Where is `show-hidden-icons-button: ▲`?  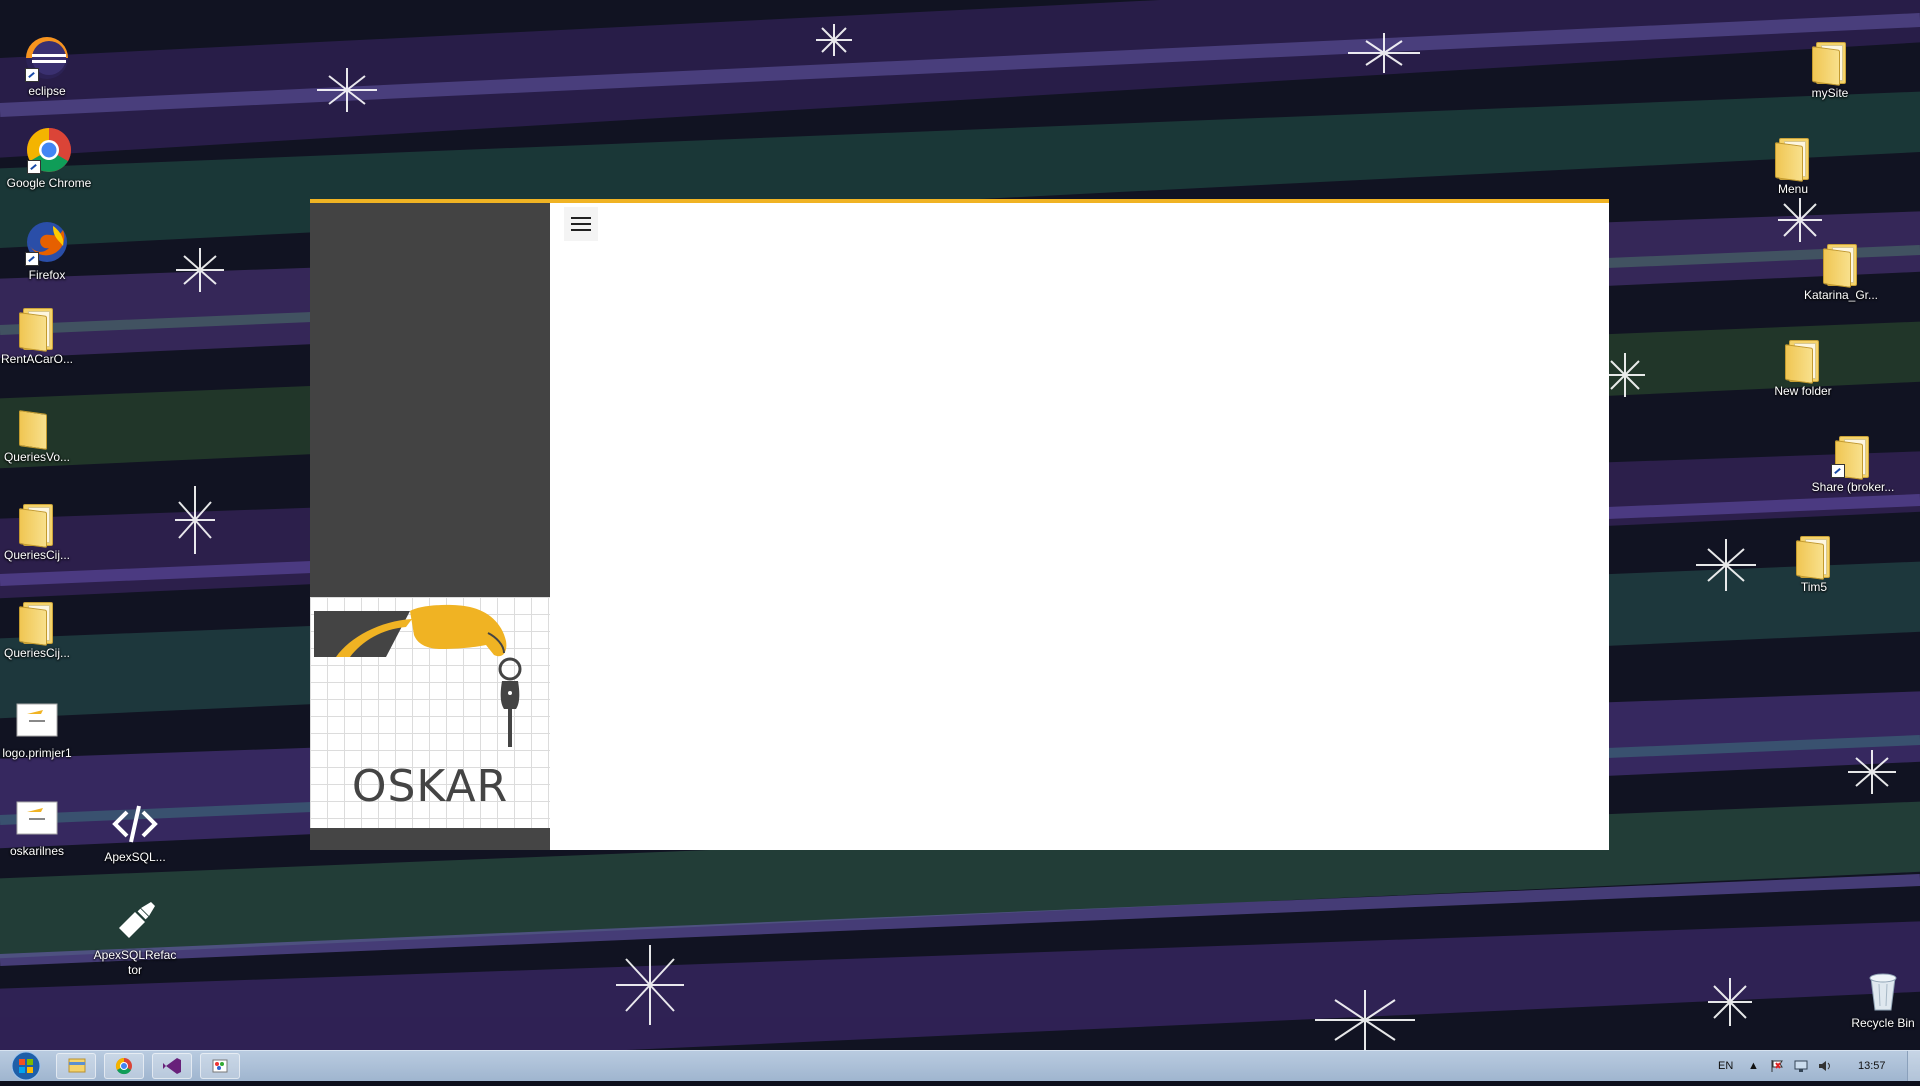 show-hidden-icons-button: ▲ is located at coordinates (1753, 1066).